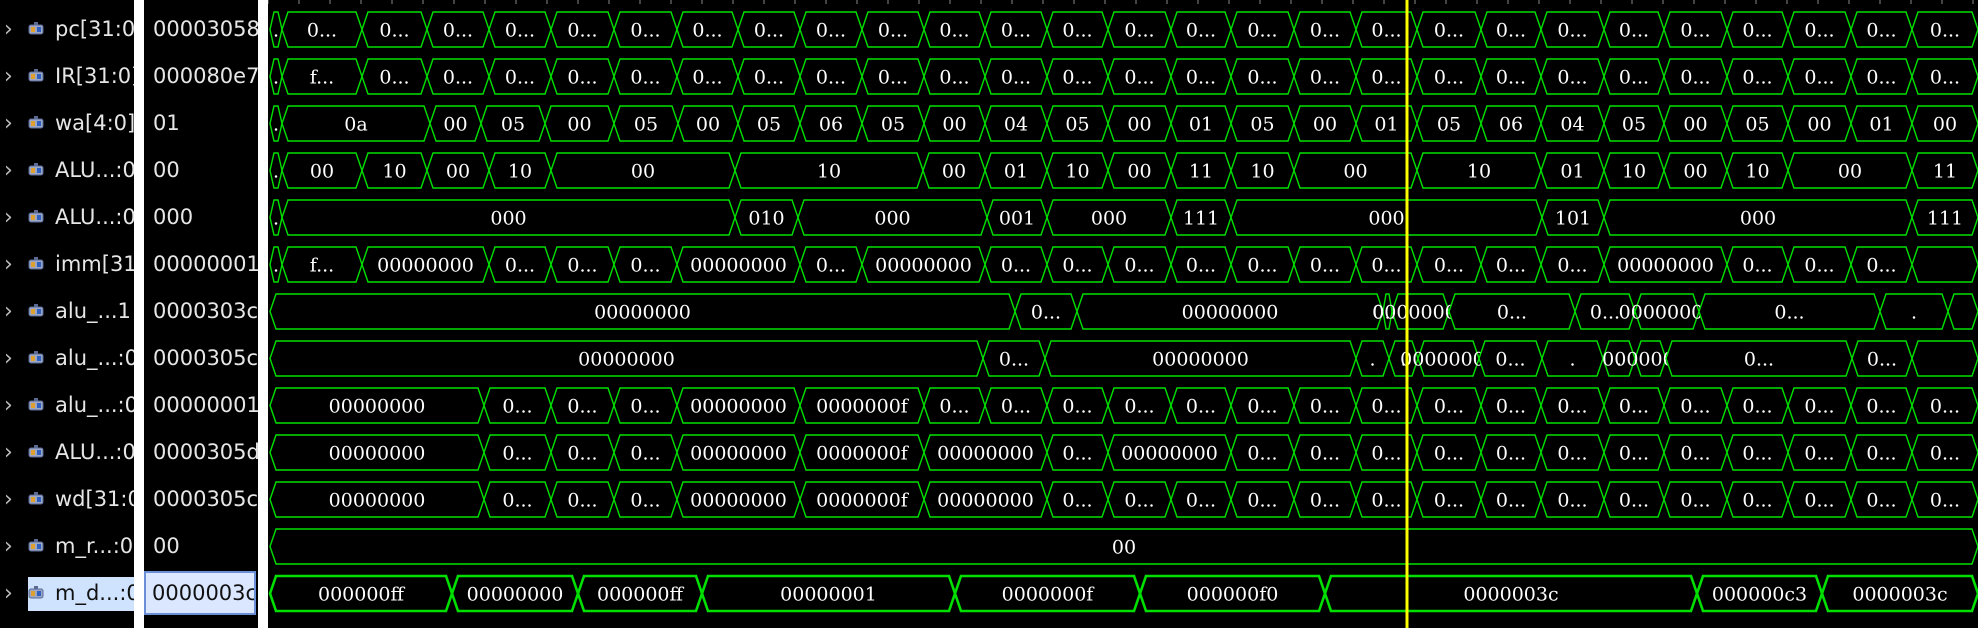  I want to click on segment-value-label: 000, so click(508, 219).